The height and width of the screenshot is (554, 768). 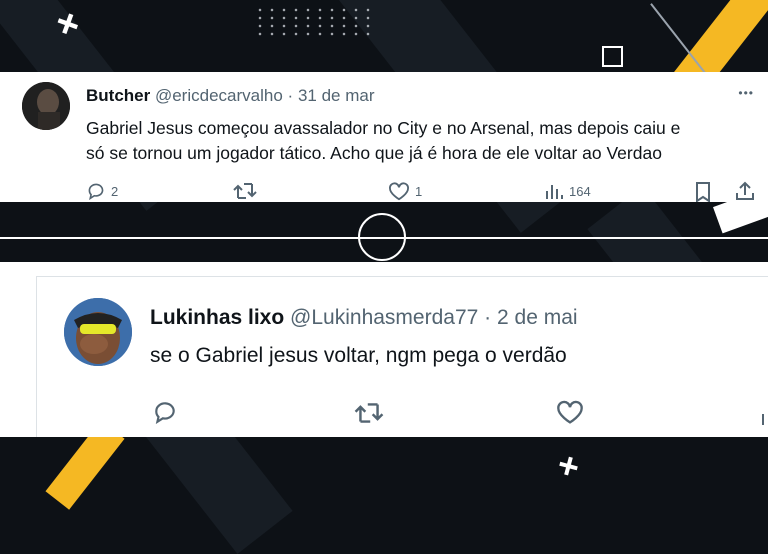 I want to click on tweet-date: 31 de mar, so click(x=336, y=95).